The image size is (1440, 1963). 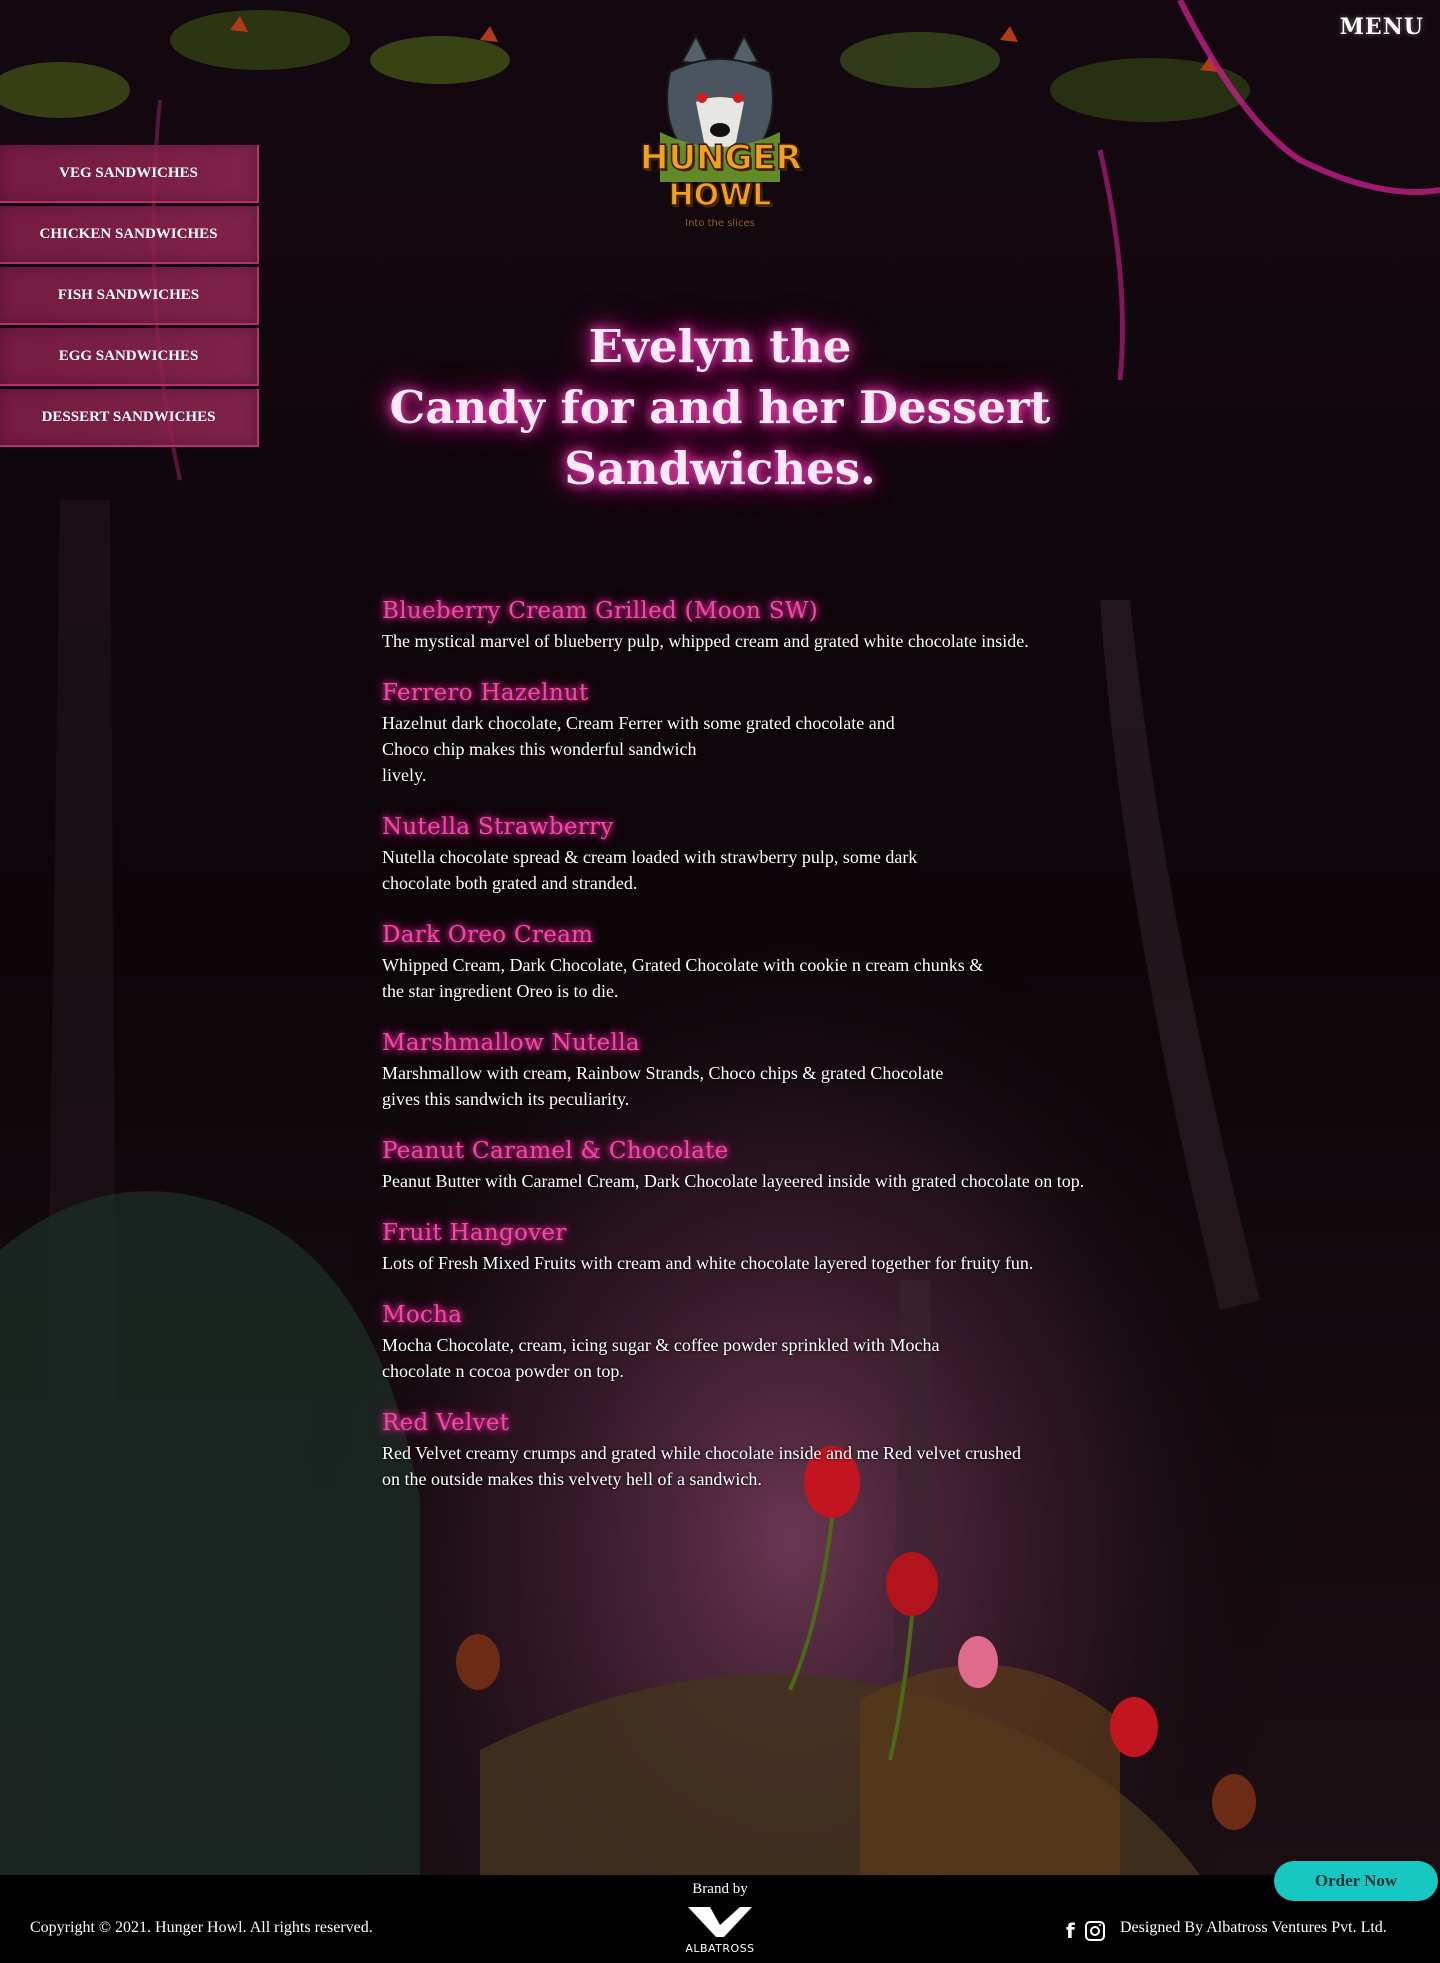 I want to click on sidebar-item-egg: EGG SANDWICHES, so click(x=129, y=357).